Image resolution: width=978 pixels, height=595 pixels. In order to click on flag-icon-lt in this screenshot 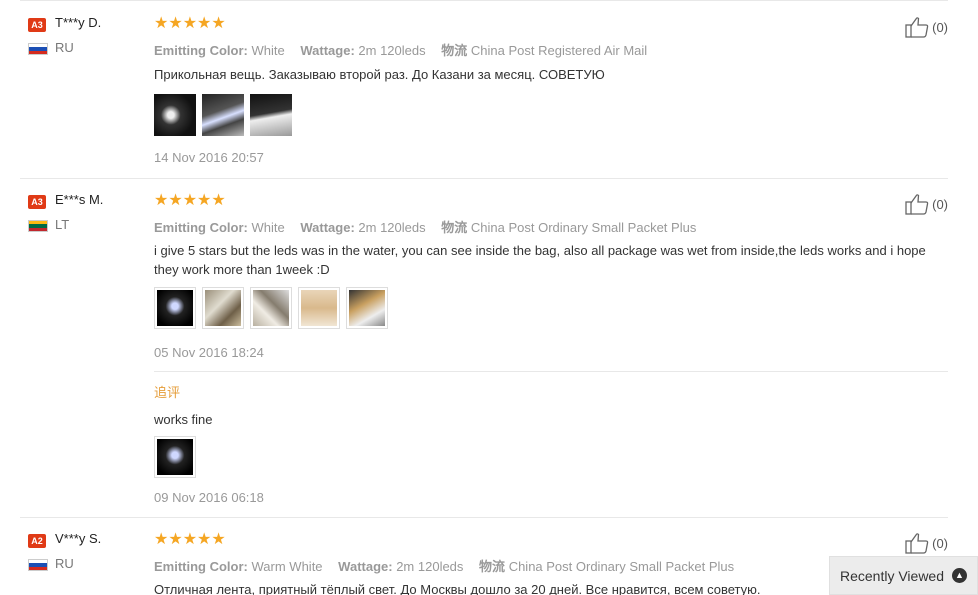, I will do `click(38, 226)`.